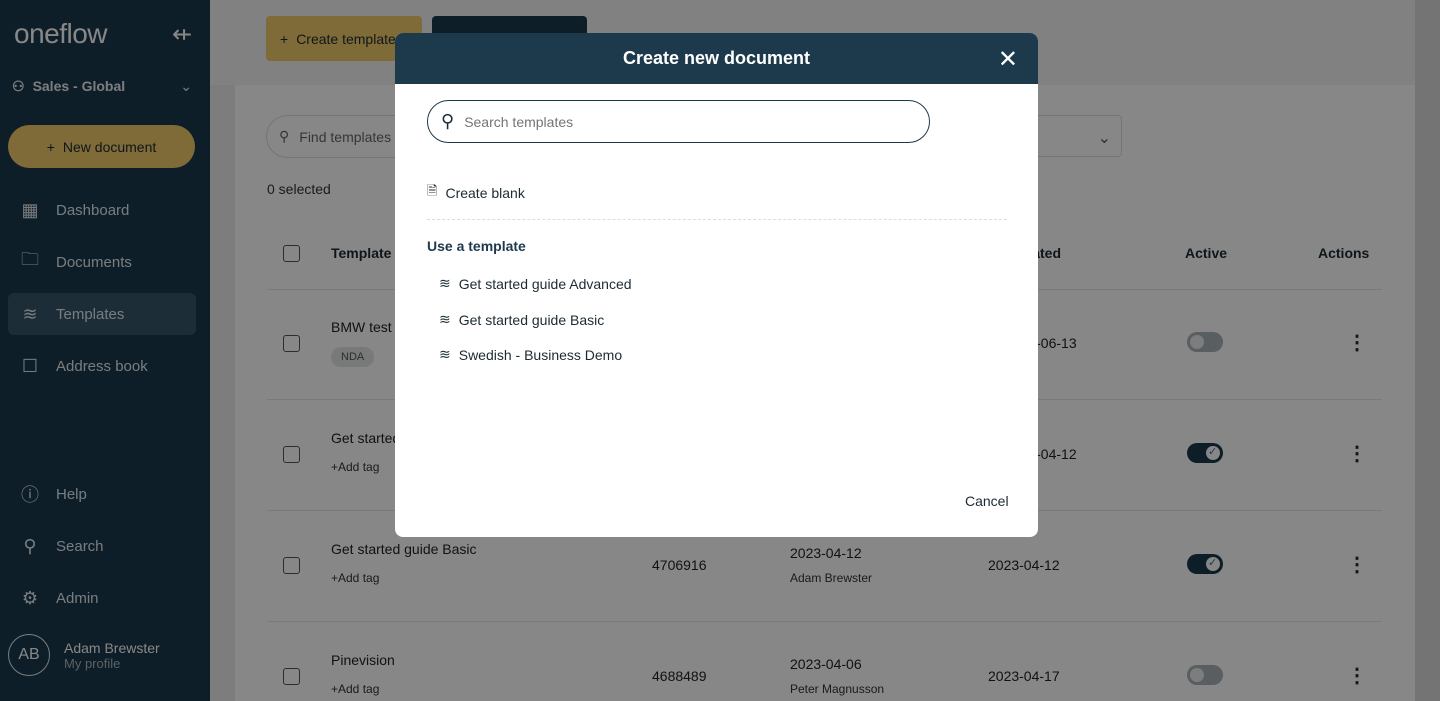 Image resolution: width=1440 pixels, height=701 pixels. Describe the element at coordinates (448, 121) in the screenshot. I see `search-icon: ⚲` at that location.